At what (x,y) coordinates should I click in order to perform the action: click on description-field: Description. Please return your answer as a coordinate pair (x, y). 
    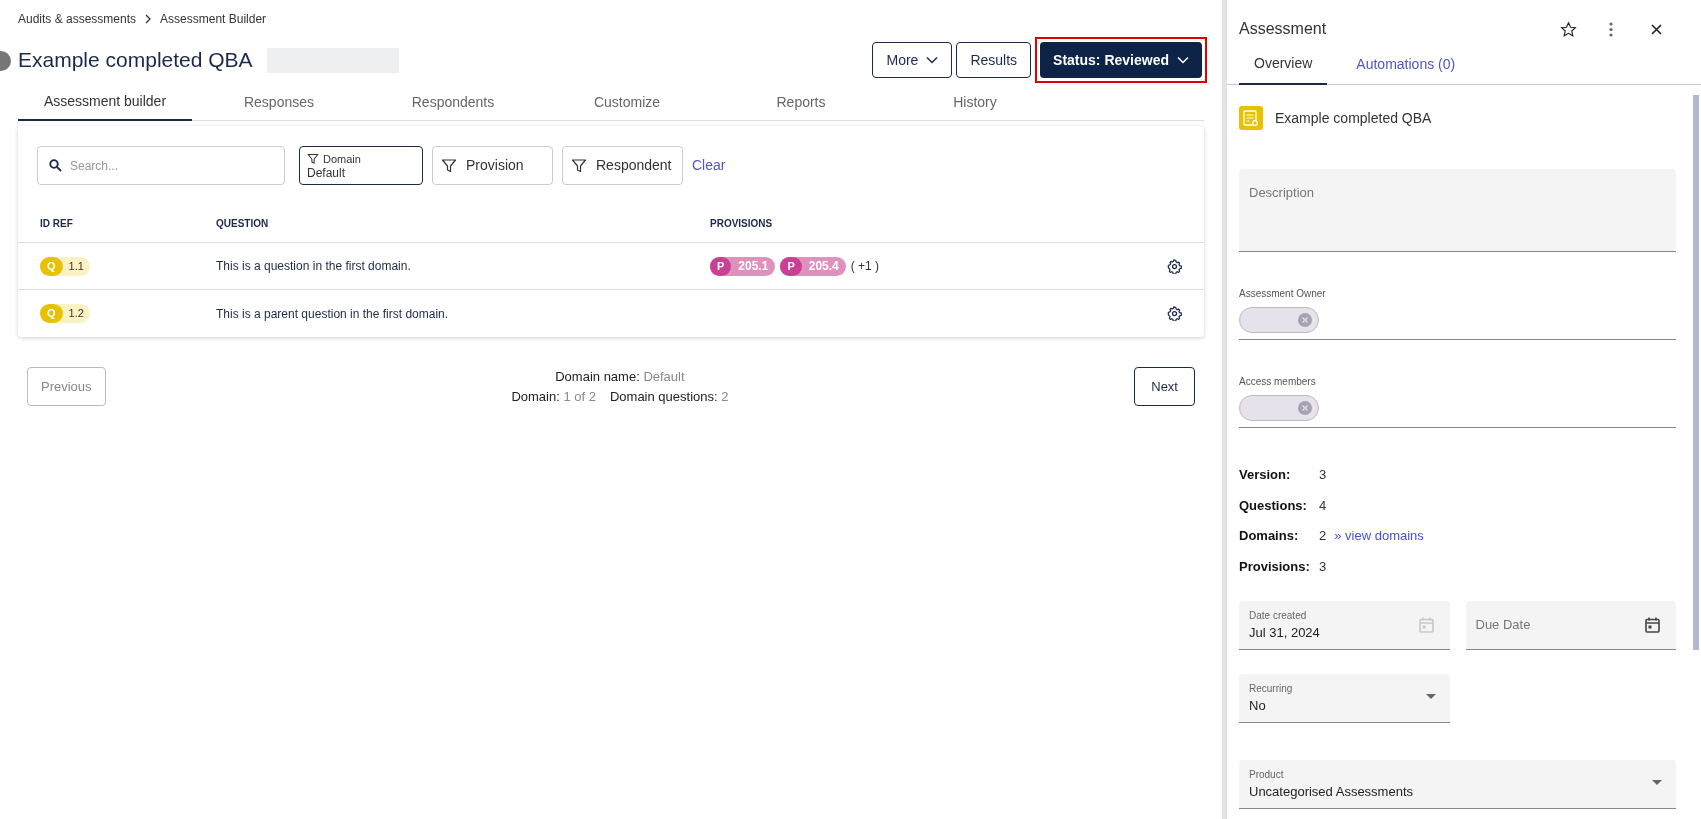
    Looking at the image, I should click on (1457, 210).